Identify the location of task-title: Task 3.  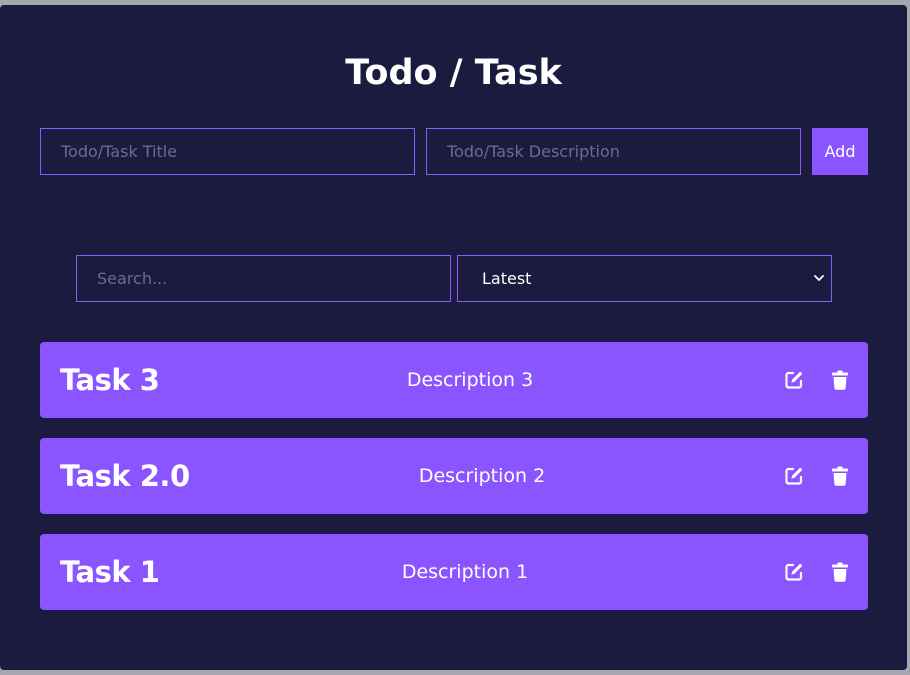
(110, 380).